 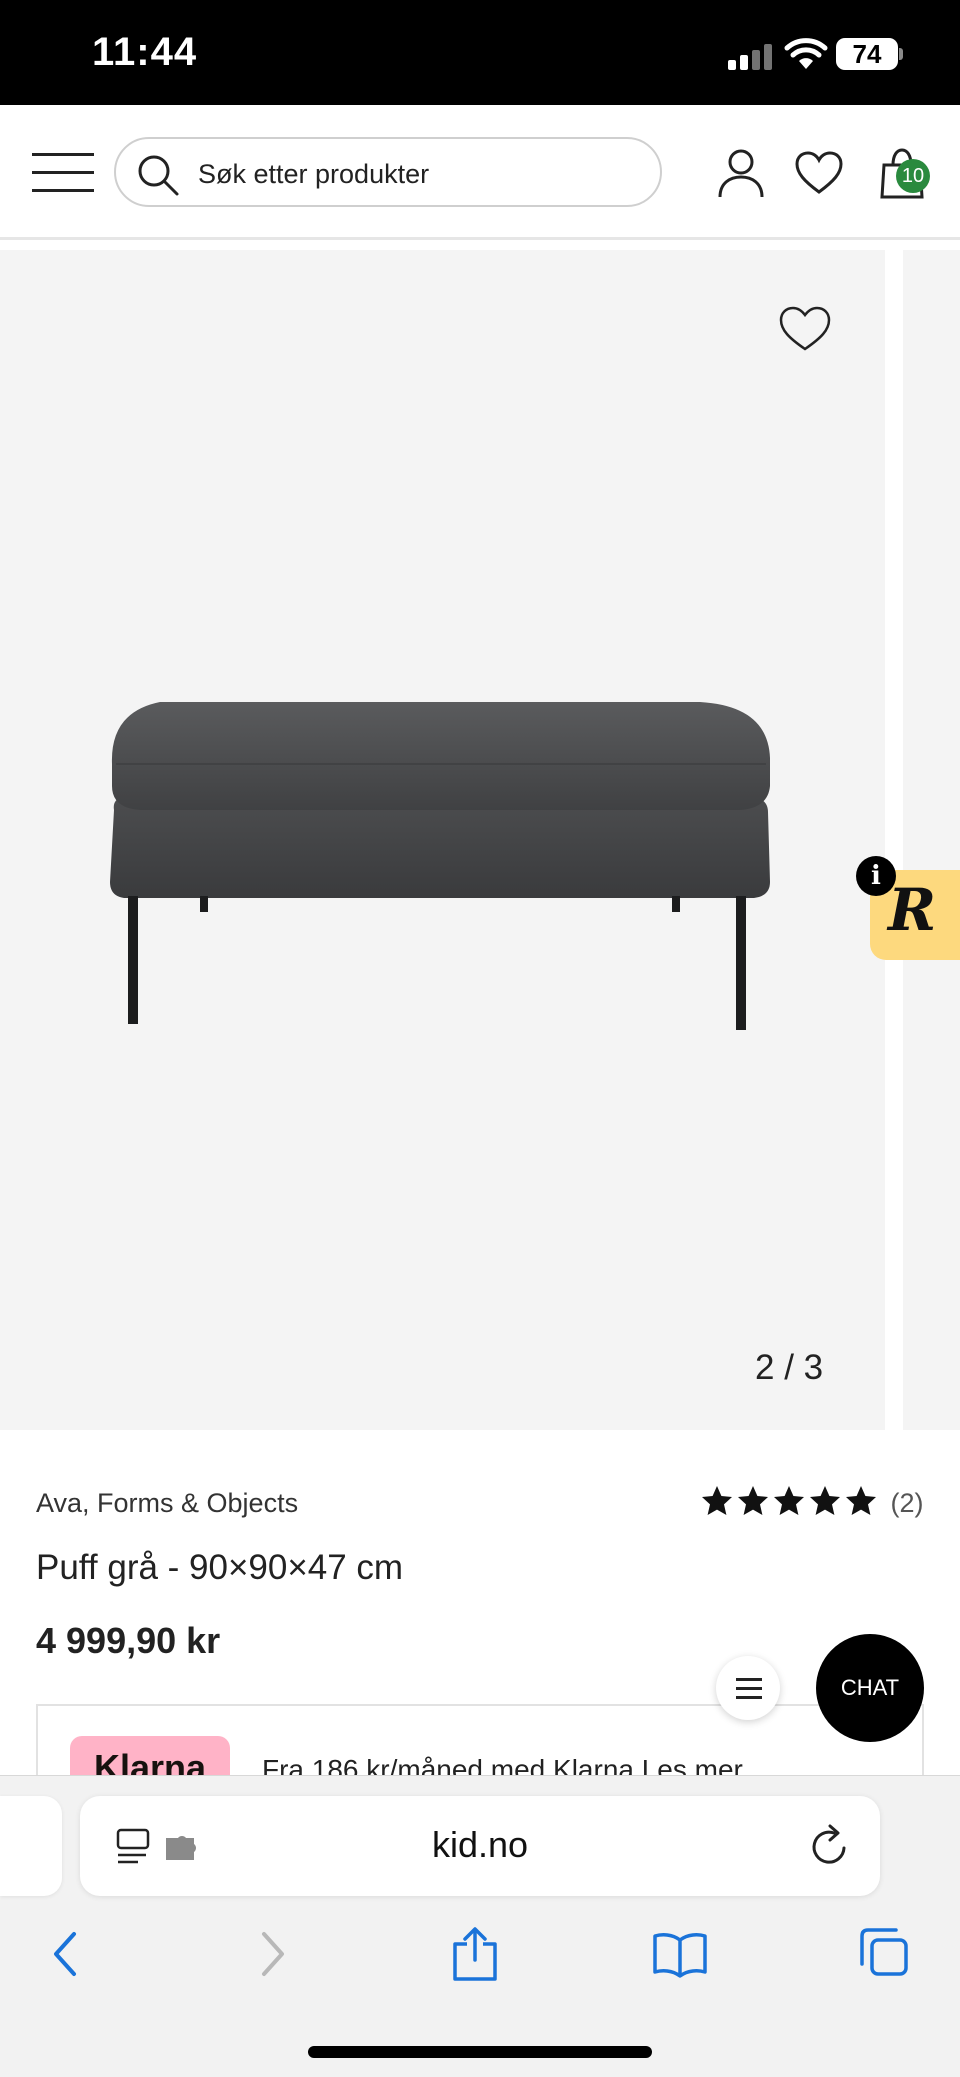 What do you see at coordinates (912, 910) in the screenshot?
I see `rating-widget-letter: R` at bounding box center [912, 910].